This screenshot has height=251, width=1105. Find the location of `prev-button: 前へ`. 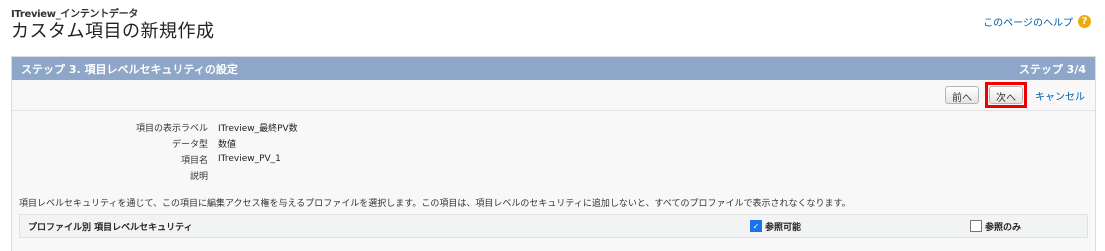

prev-button: 前へ is located at coordinates (962, 95).